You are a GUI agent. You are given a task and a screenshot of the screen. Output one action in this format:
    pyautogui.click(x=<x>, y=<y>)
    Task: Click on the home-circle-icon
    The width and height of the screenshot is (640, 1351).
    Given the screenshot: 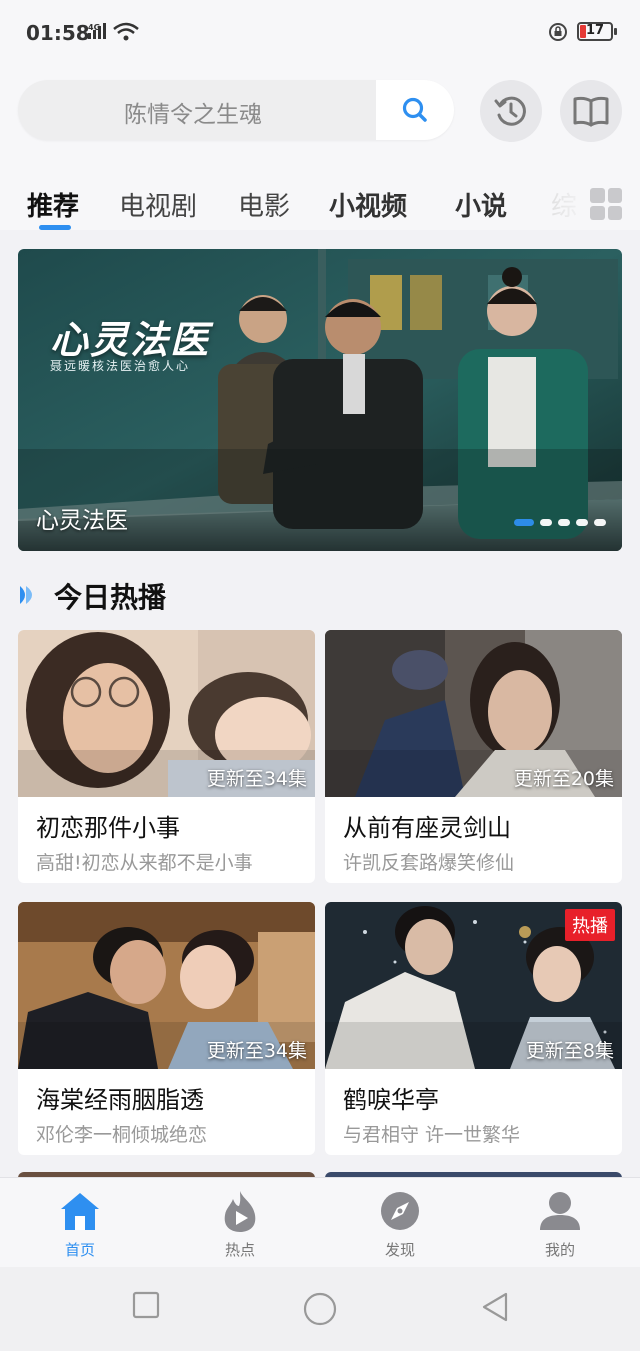 What is the action you would take?
    pyautogui.click(x=320, y=1309)
    